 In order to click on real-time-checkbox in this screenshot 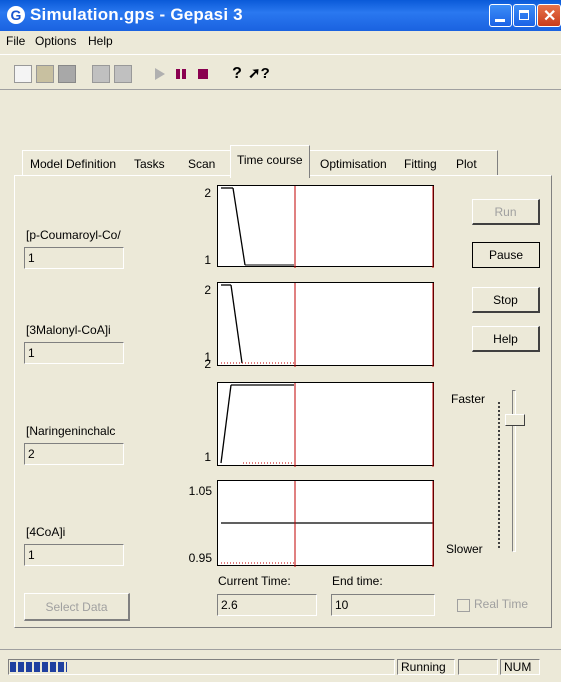, I will do `click(463, 605)`.